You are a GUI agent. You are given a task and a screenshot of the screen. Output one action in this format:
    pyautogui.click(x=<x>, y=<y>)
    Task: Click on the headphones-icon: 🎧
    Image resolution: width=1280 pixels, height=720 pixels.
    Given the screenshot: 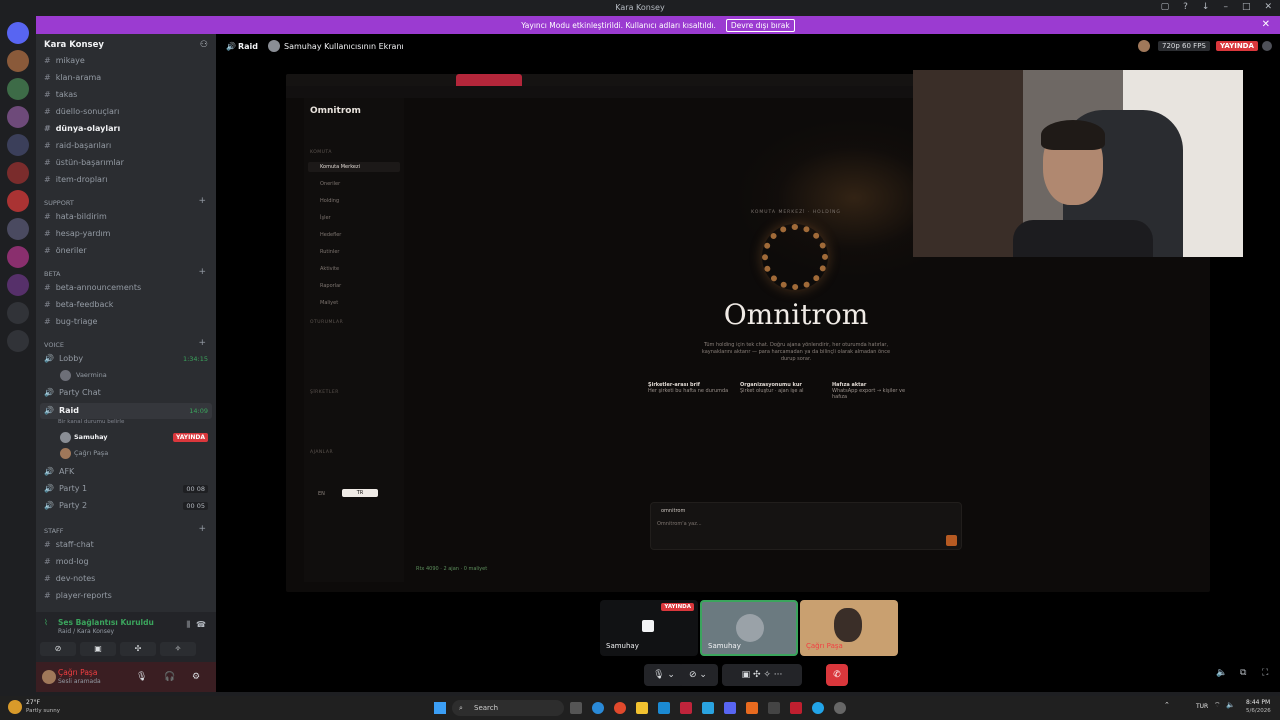 What is the action you would take?
    pyautogui.click(x=169, y=677)
    